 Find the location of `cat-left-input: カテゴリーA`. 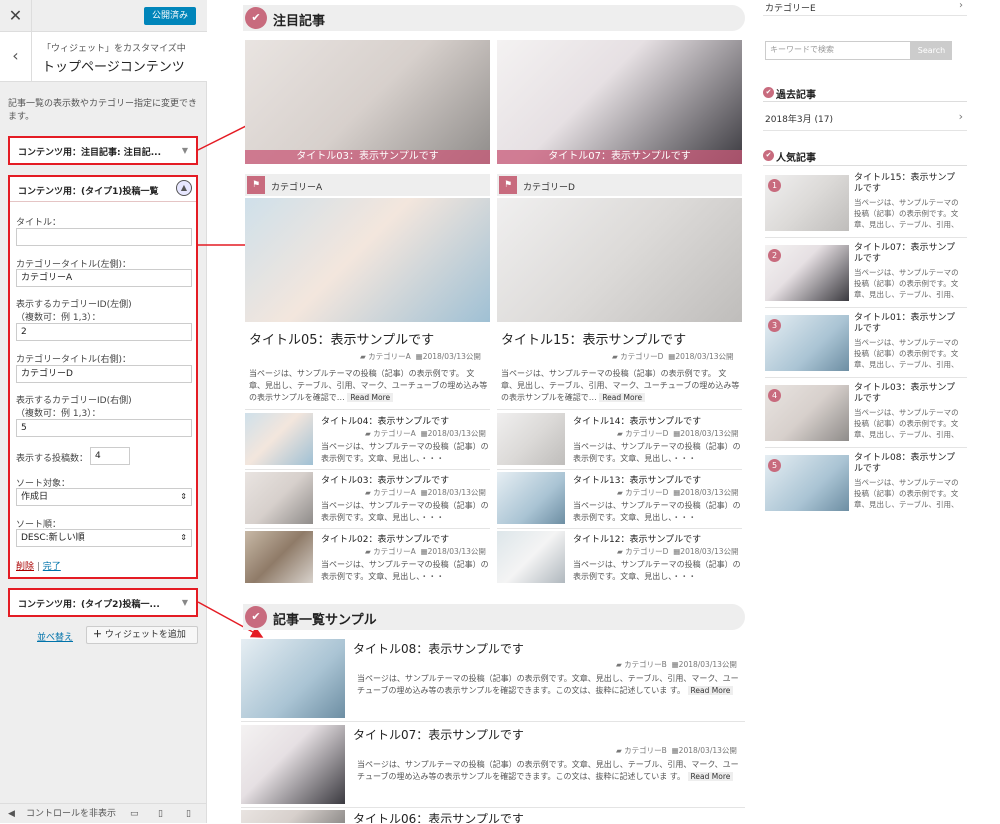

cat-left-input: カテゴリーA is located at coordinates (104, 278).